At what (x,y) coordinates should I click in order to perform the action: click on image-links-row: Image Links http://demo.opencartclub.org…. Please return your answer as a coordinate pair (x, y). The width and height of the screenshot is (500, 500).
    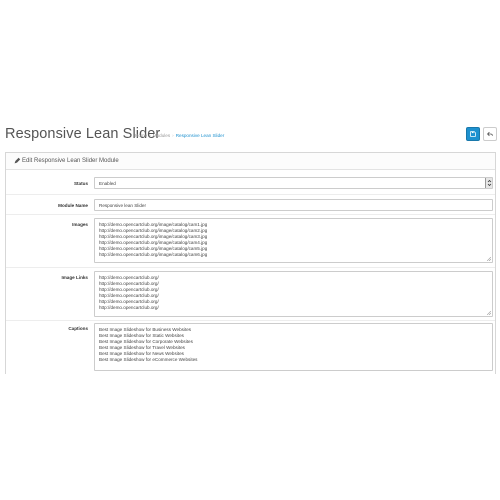
    Looking at the image, I should click on (250, 294).